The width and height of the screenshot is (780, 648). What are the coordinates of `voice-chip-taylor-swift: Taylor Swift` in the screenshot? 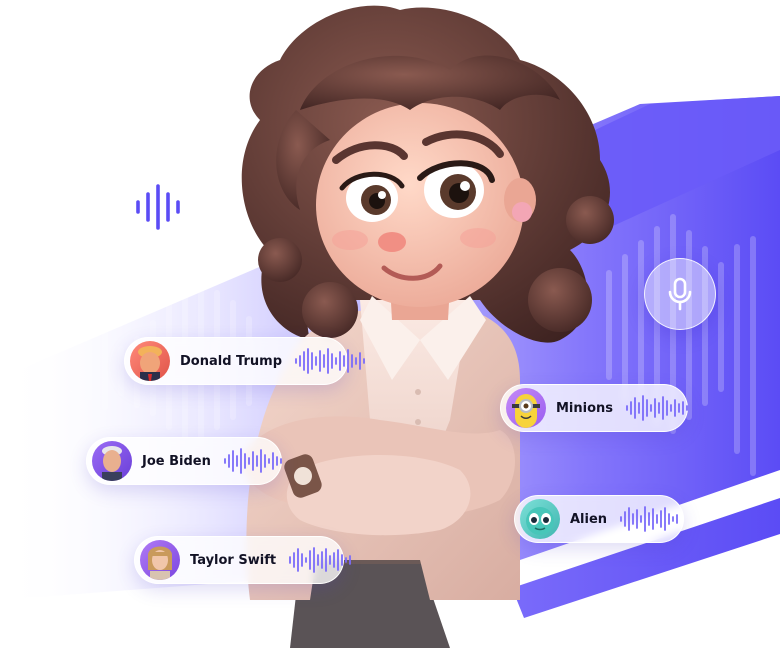 It's located at (242, 560).